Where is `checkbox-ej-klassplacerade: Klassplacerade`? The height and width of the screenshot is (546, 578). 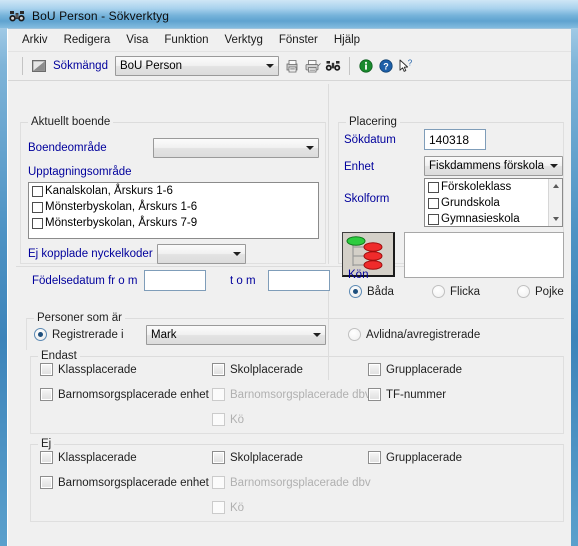
checkbox-ej-klassplacerade: Klassplacerade is located at coordinates (88, 457).